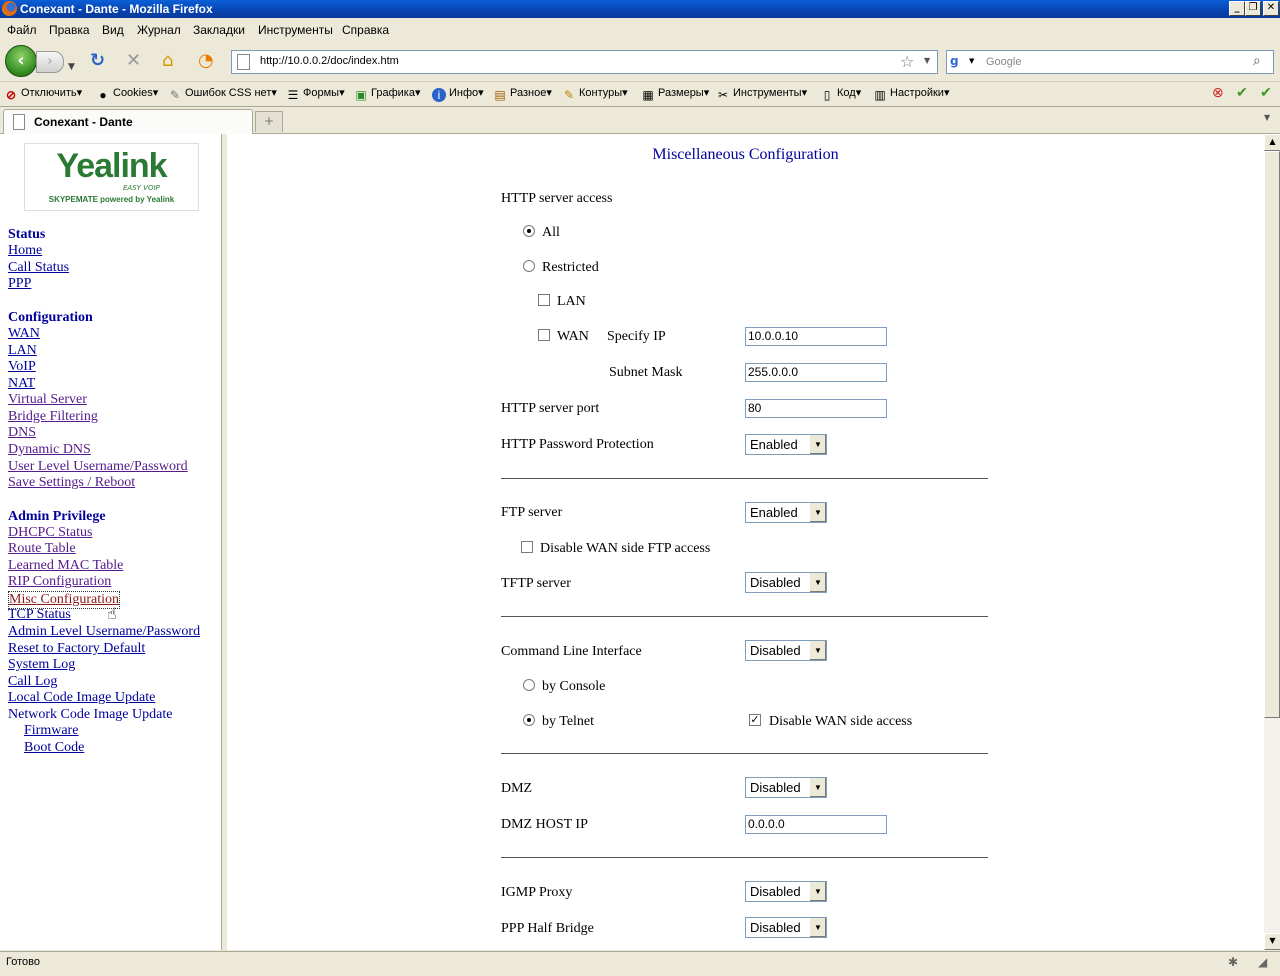 The image size is (1280, 976). What do you see at coordinates (1257, 61) in the screenshot?
I see `search-magnifier-icon: ⌕` at bounding box center [1257, 61].